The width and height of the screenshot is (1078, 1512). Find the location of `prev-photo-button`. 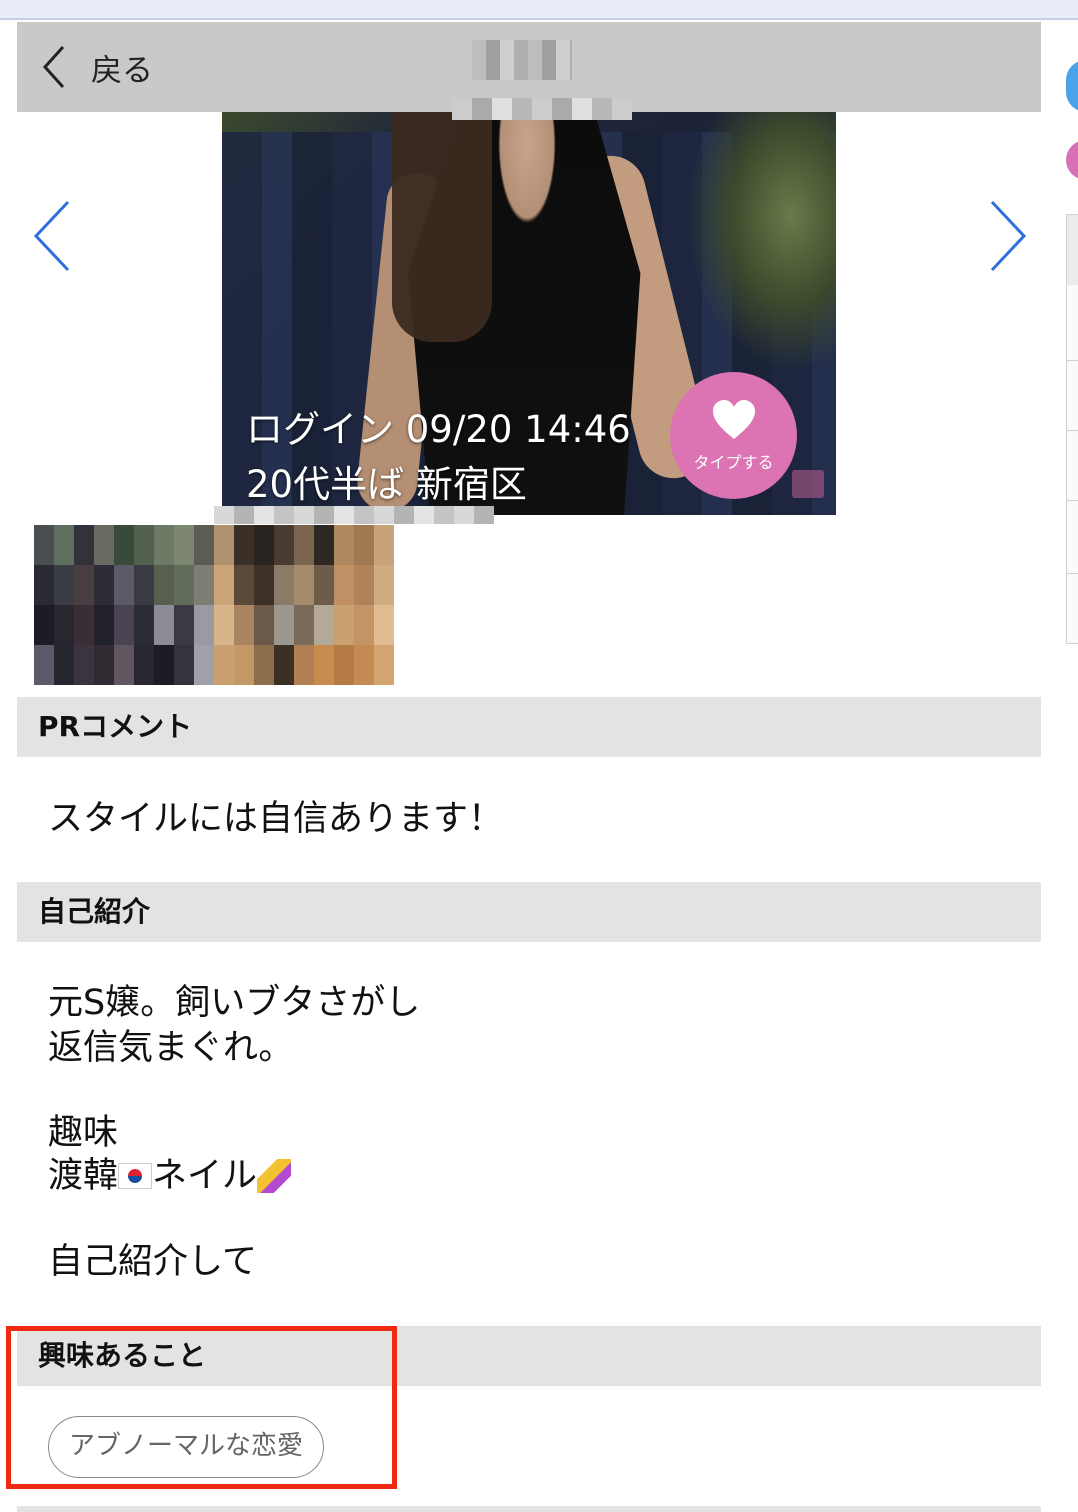

prev-photo-button is located at coordinates (53, 236).